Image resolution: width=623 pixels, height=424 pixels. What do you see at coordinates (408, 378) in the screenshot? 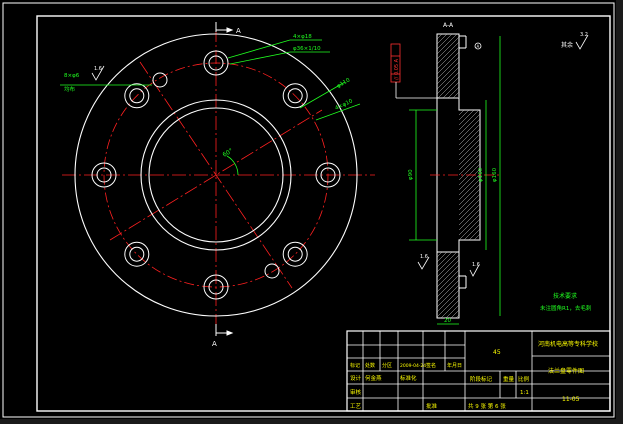
I see `title-standard-label: 标准化` at bounding box center [408, 378].